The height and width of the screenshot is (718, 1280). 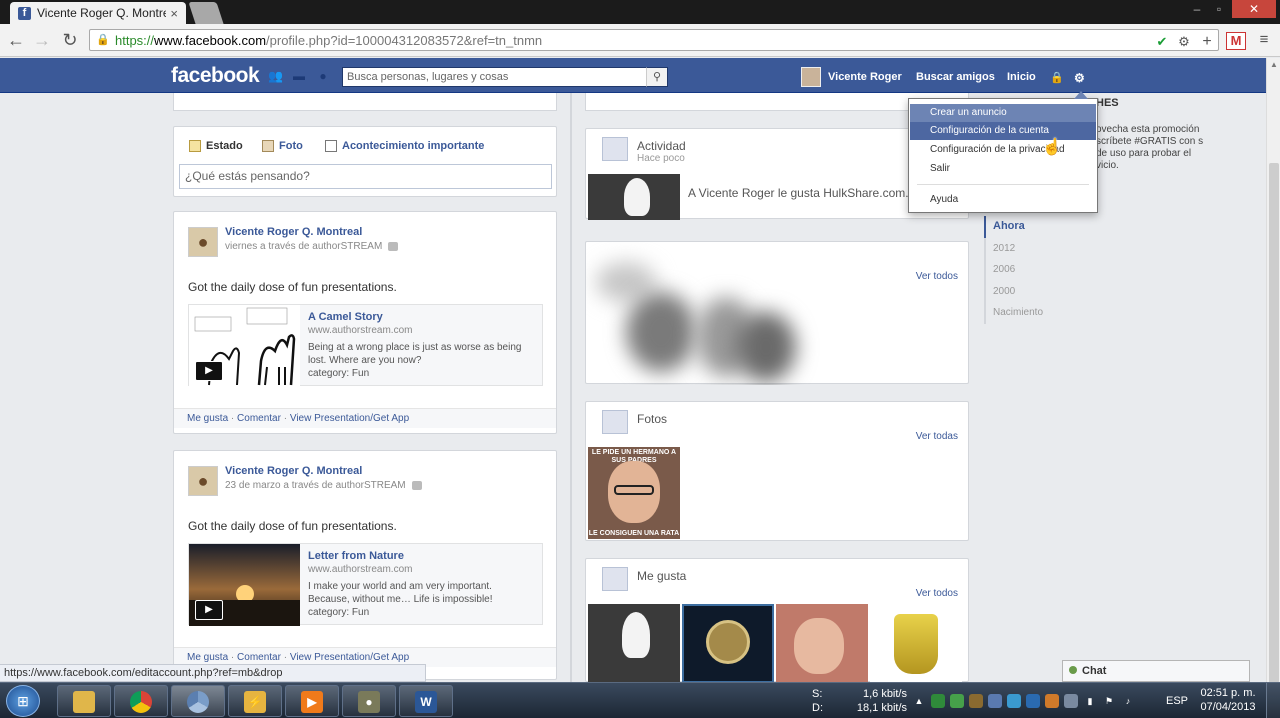 What do you see at coordinates (1025, 249) in the screenshot?
I see `year-item: 2012` at bounding box center [1025, 249].